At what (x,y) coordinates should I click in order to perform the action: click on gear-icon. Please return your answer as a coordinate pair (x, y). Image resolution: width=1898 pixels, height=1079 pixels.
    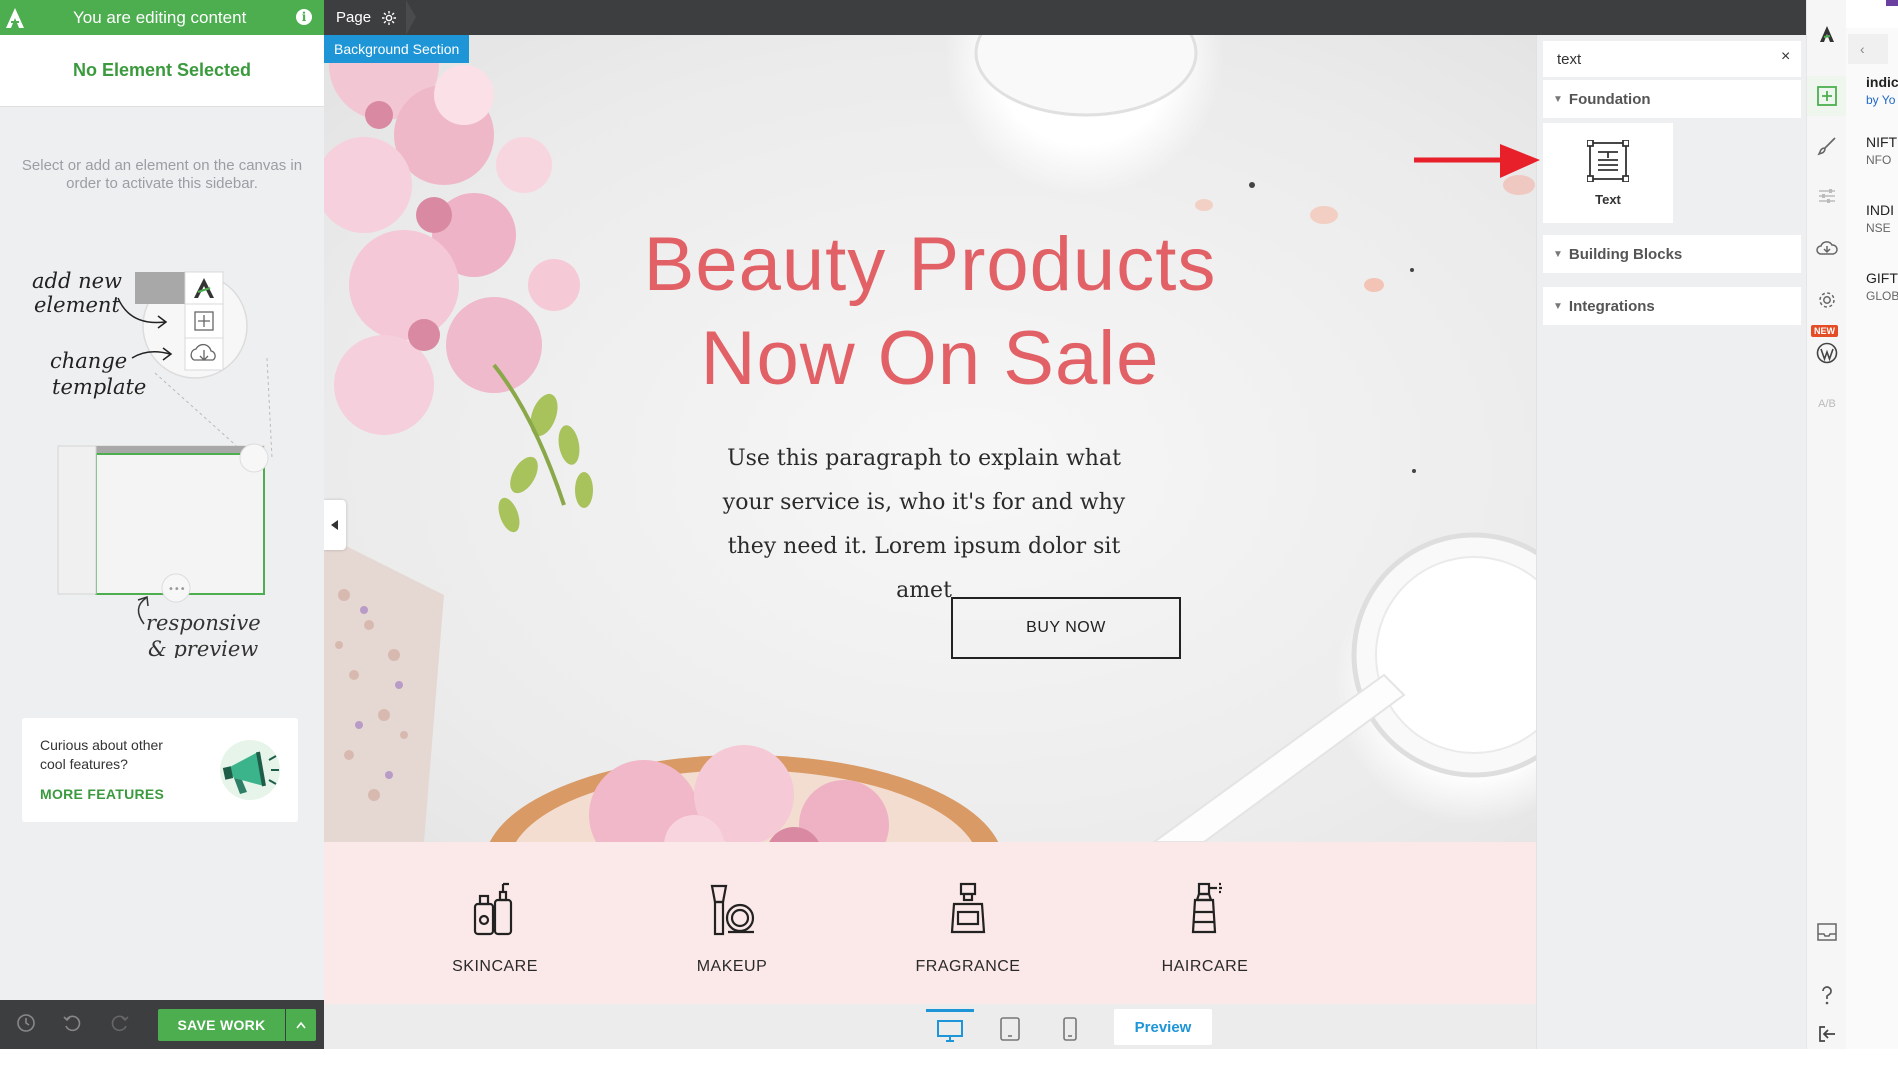
    Looking at the image, I should click on (389, 18).